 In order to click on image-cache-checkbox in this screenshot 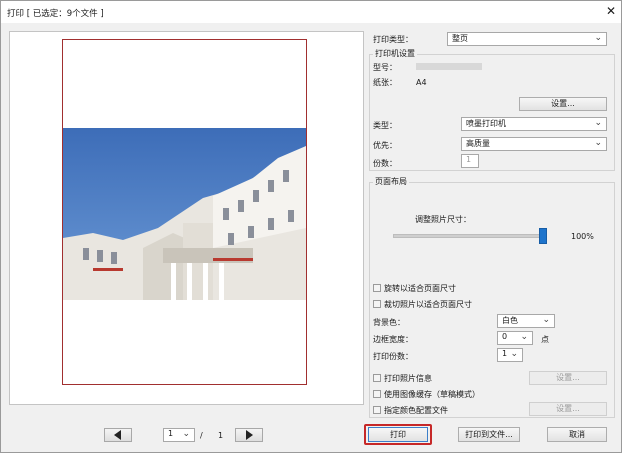, I will do `click(377, 394)`.